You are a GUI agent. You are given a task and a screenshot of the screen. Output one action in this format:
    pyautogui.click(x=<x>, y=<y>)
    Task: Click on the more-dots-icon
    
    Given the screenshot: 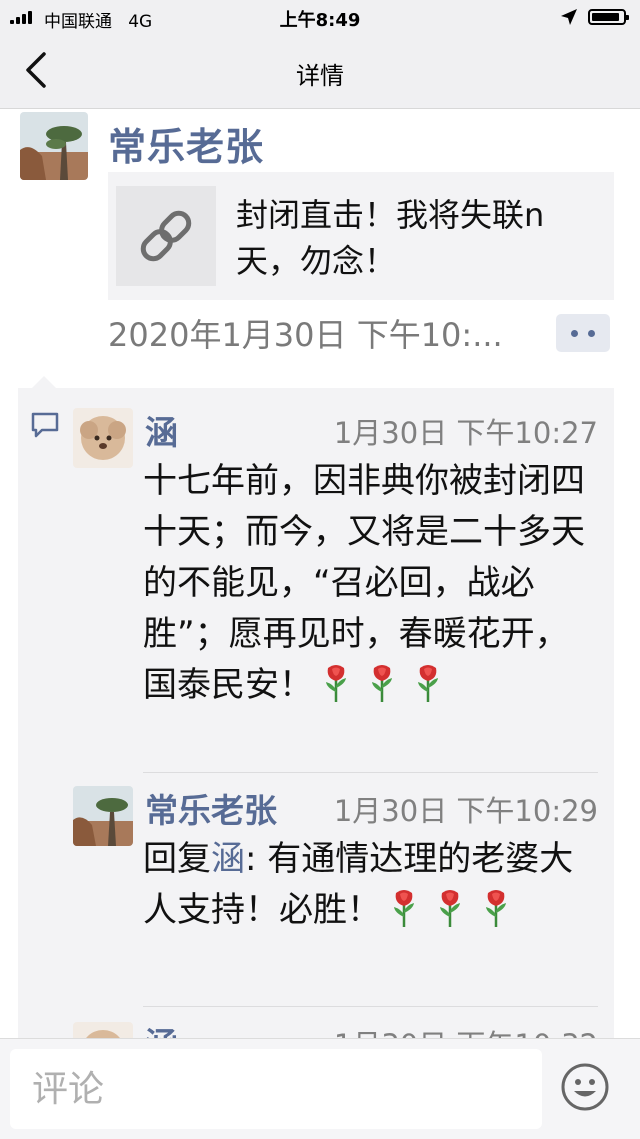 What is the action you would take?
    pyautogui.click(x=583, y=333)
    